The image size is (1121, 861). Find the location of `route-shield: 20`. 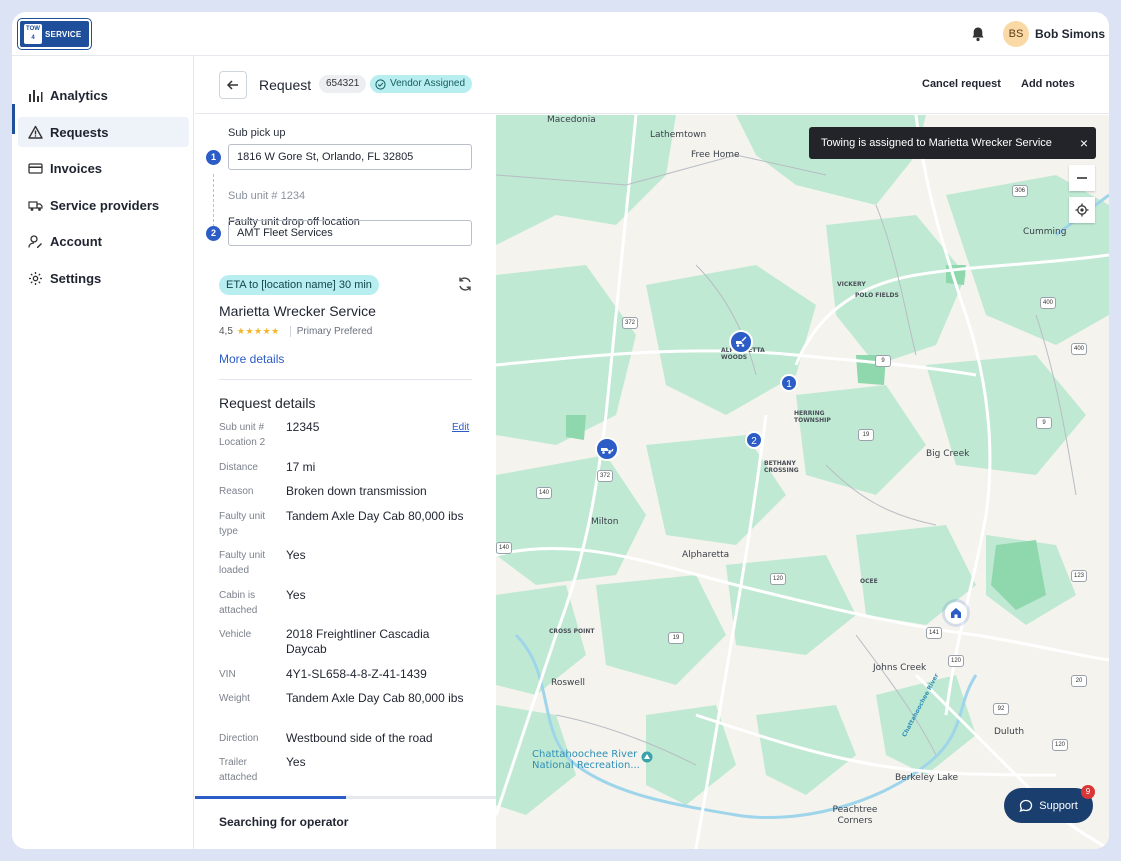

route-shield: 20 is located at coordinates (1079, 681).